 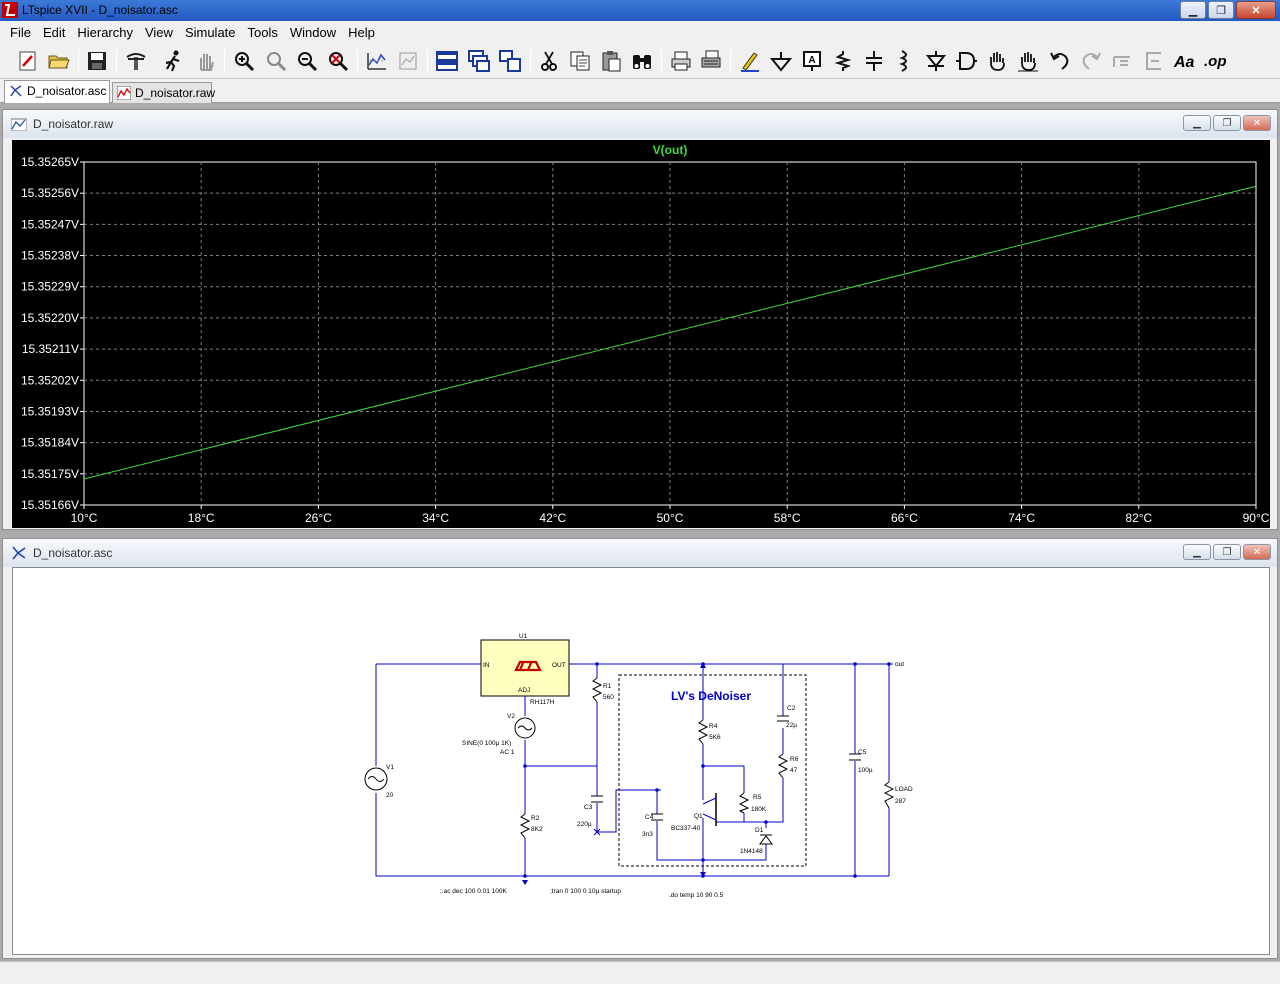 I want to click on zoom-pan-icon, so click(x=276, y=61).